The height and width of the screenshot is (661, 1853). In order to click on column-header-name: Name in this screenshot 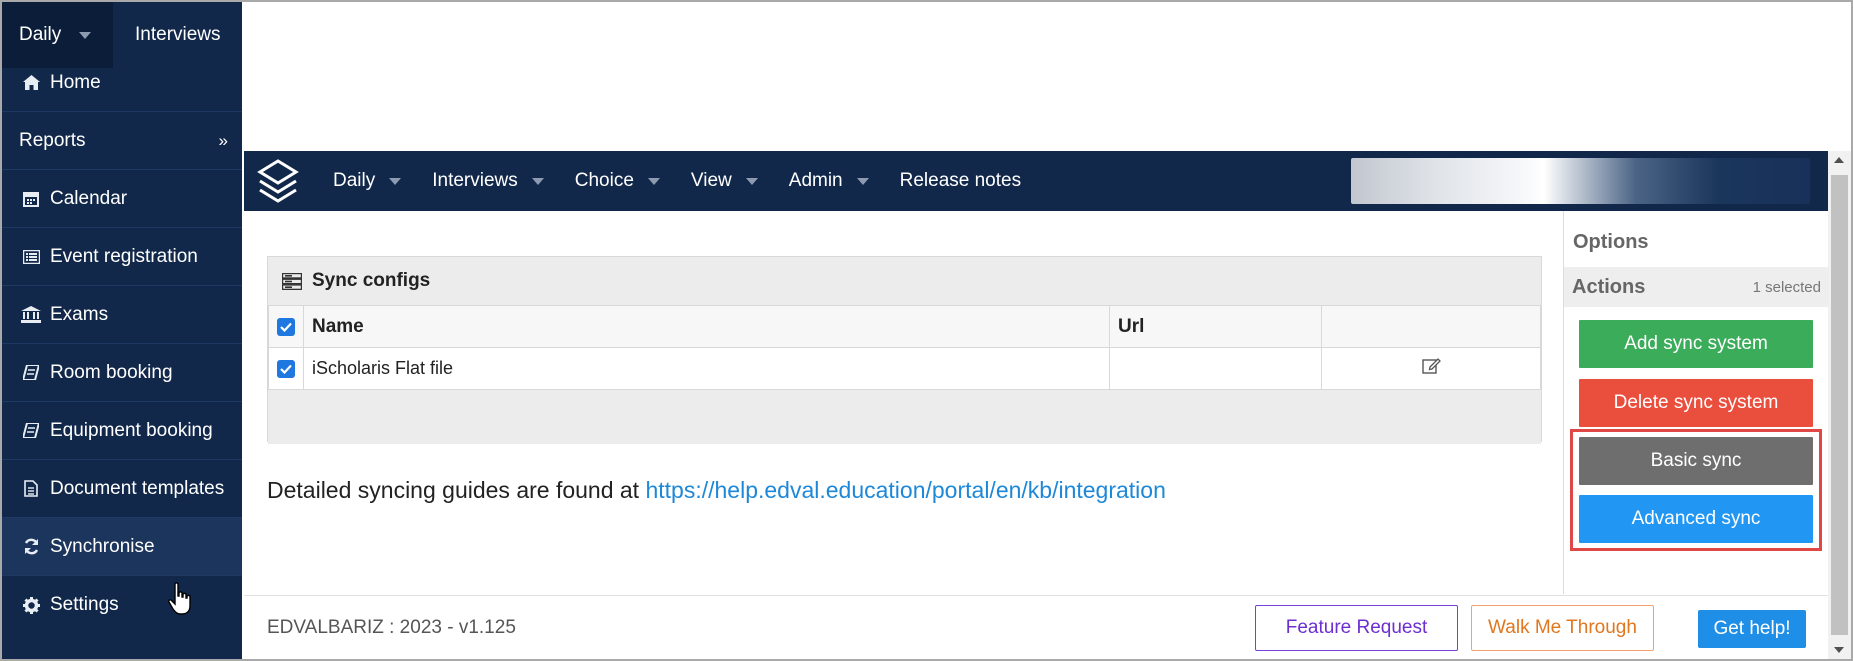, I will do `click(706, 326)`.